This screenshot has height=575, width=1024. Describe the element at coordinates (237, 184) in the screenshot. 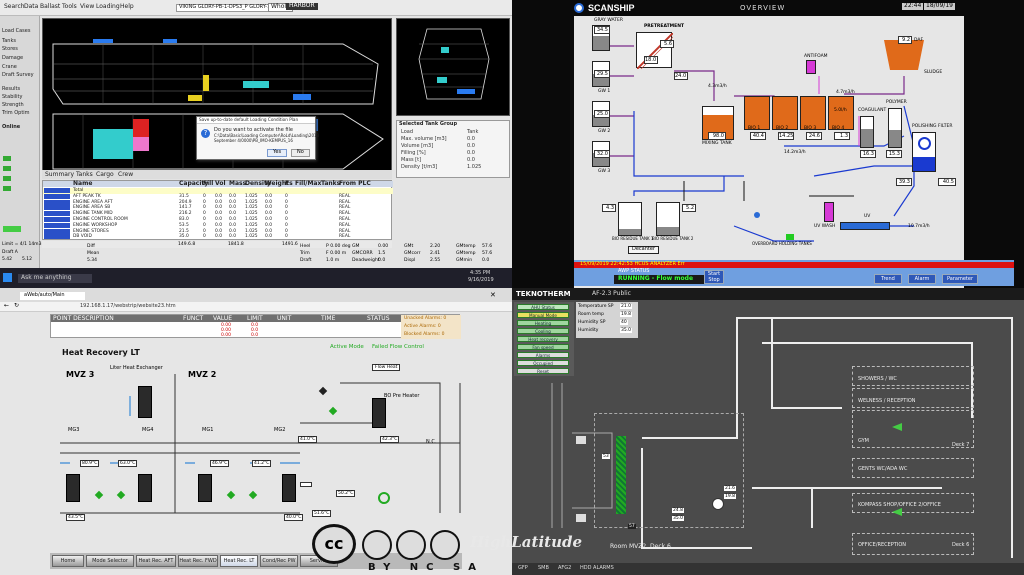

I see `col-header: Mass` at that location.